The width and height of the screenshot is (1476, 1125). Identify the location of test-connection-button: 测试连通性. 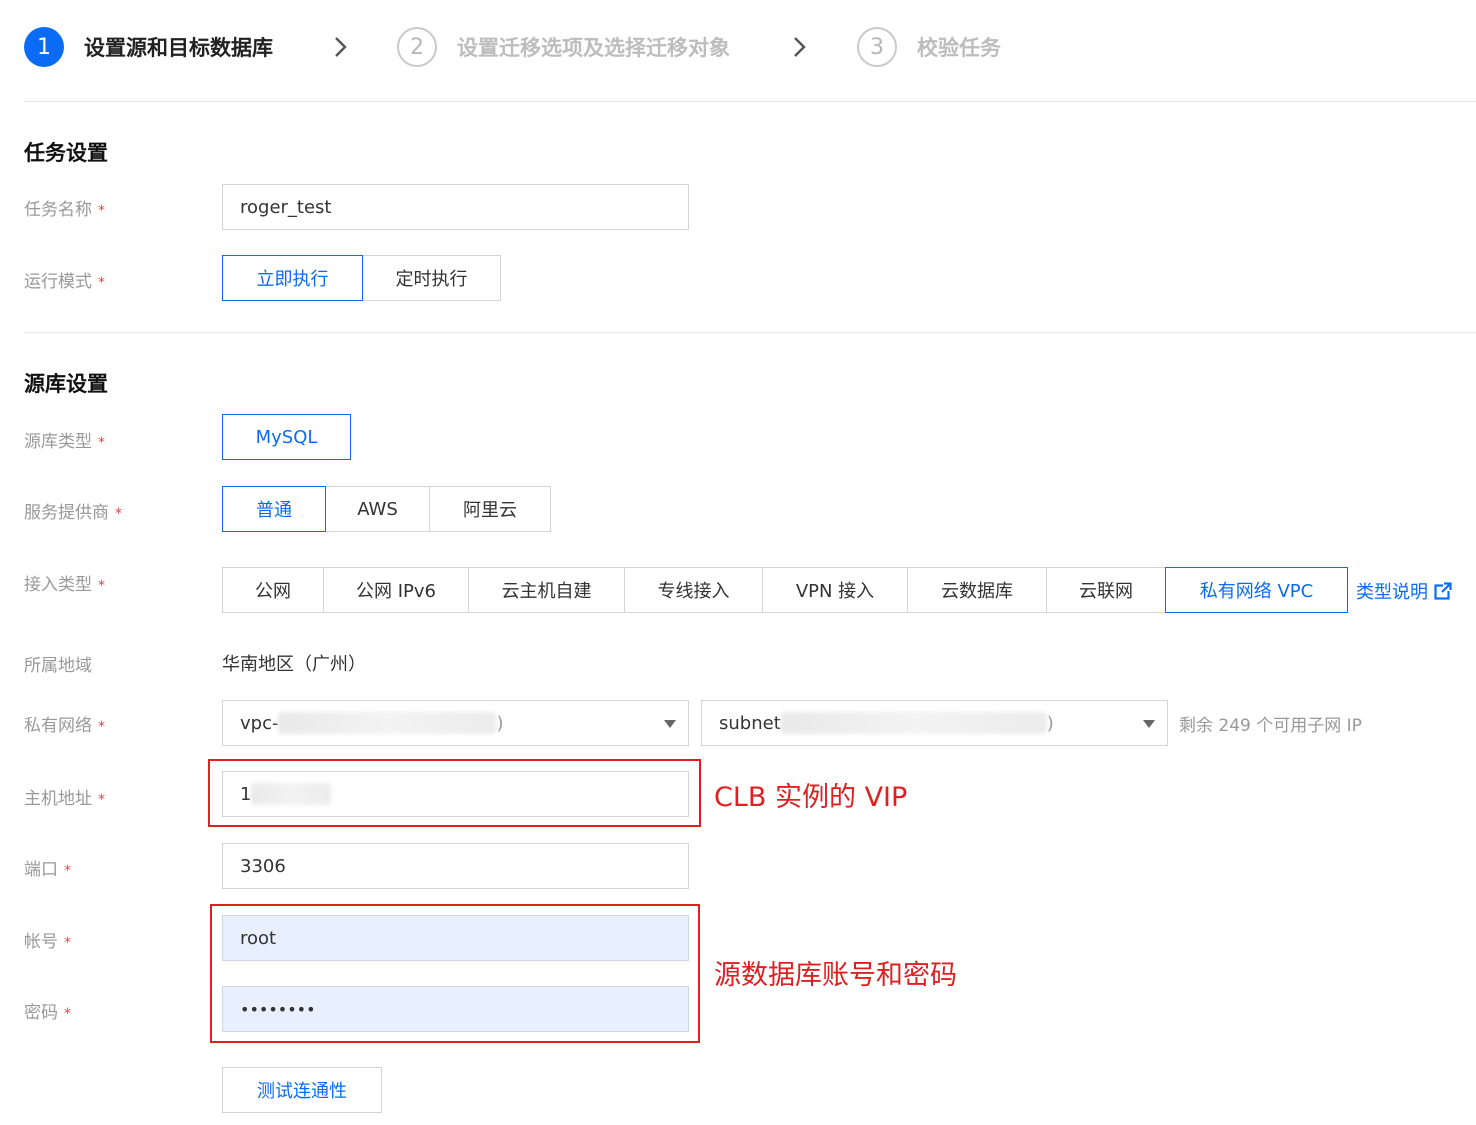
(302, 1090).